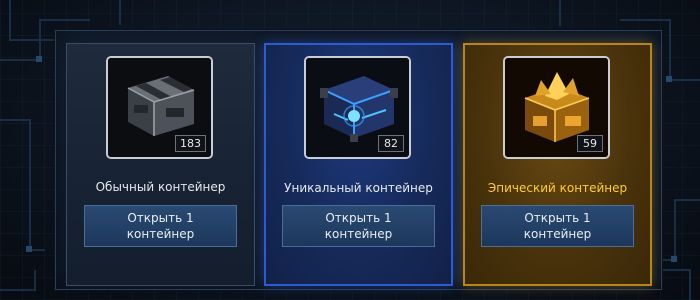 The image size is (700, 300). What do you see at coordinates (556, 107) in the screenshot?
I see `container-thumbnail: 59` at bounding box center [556, 107].